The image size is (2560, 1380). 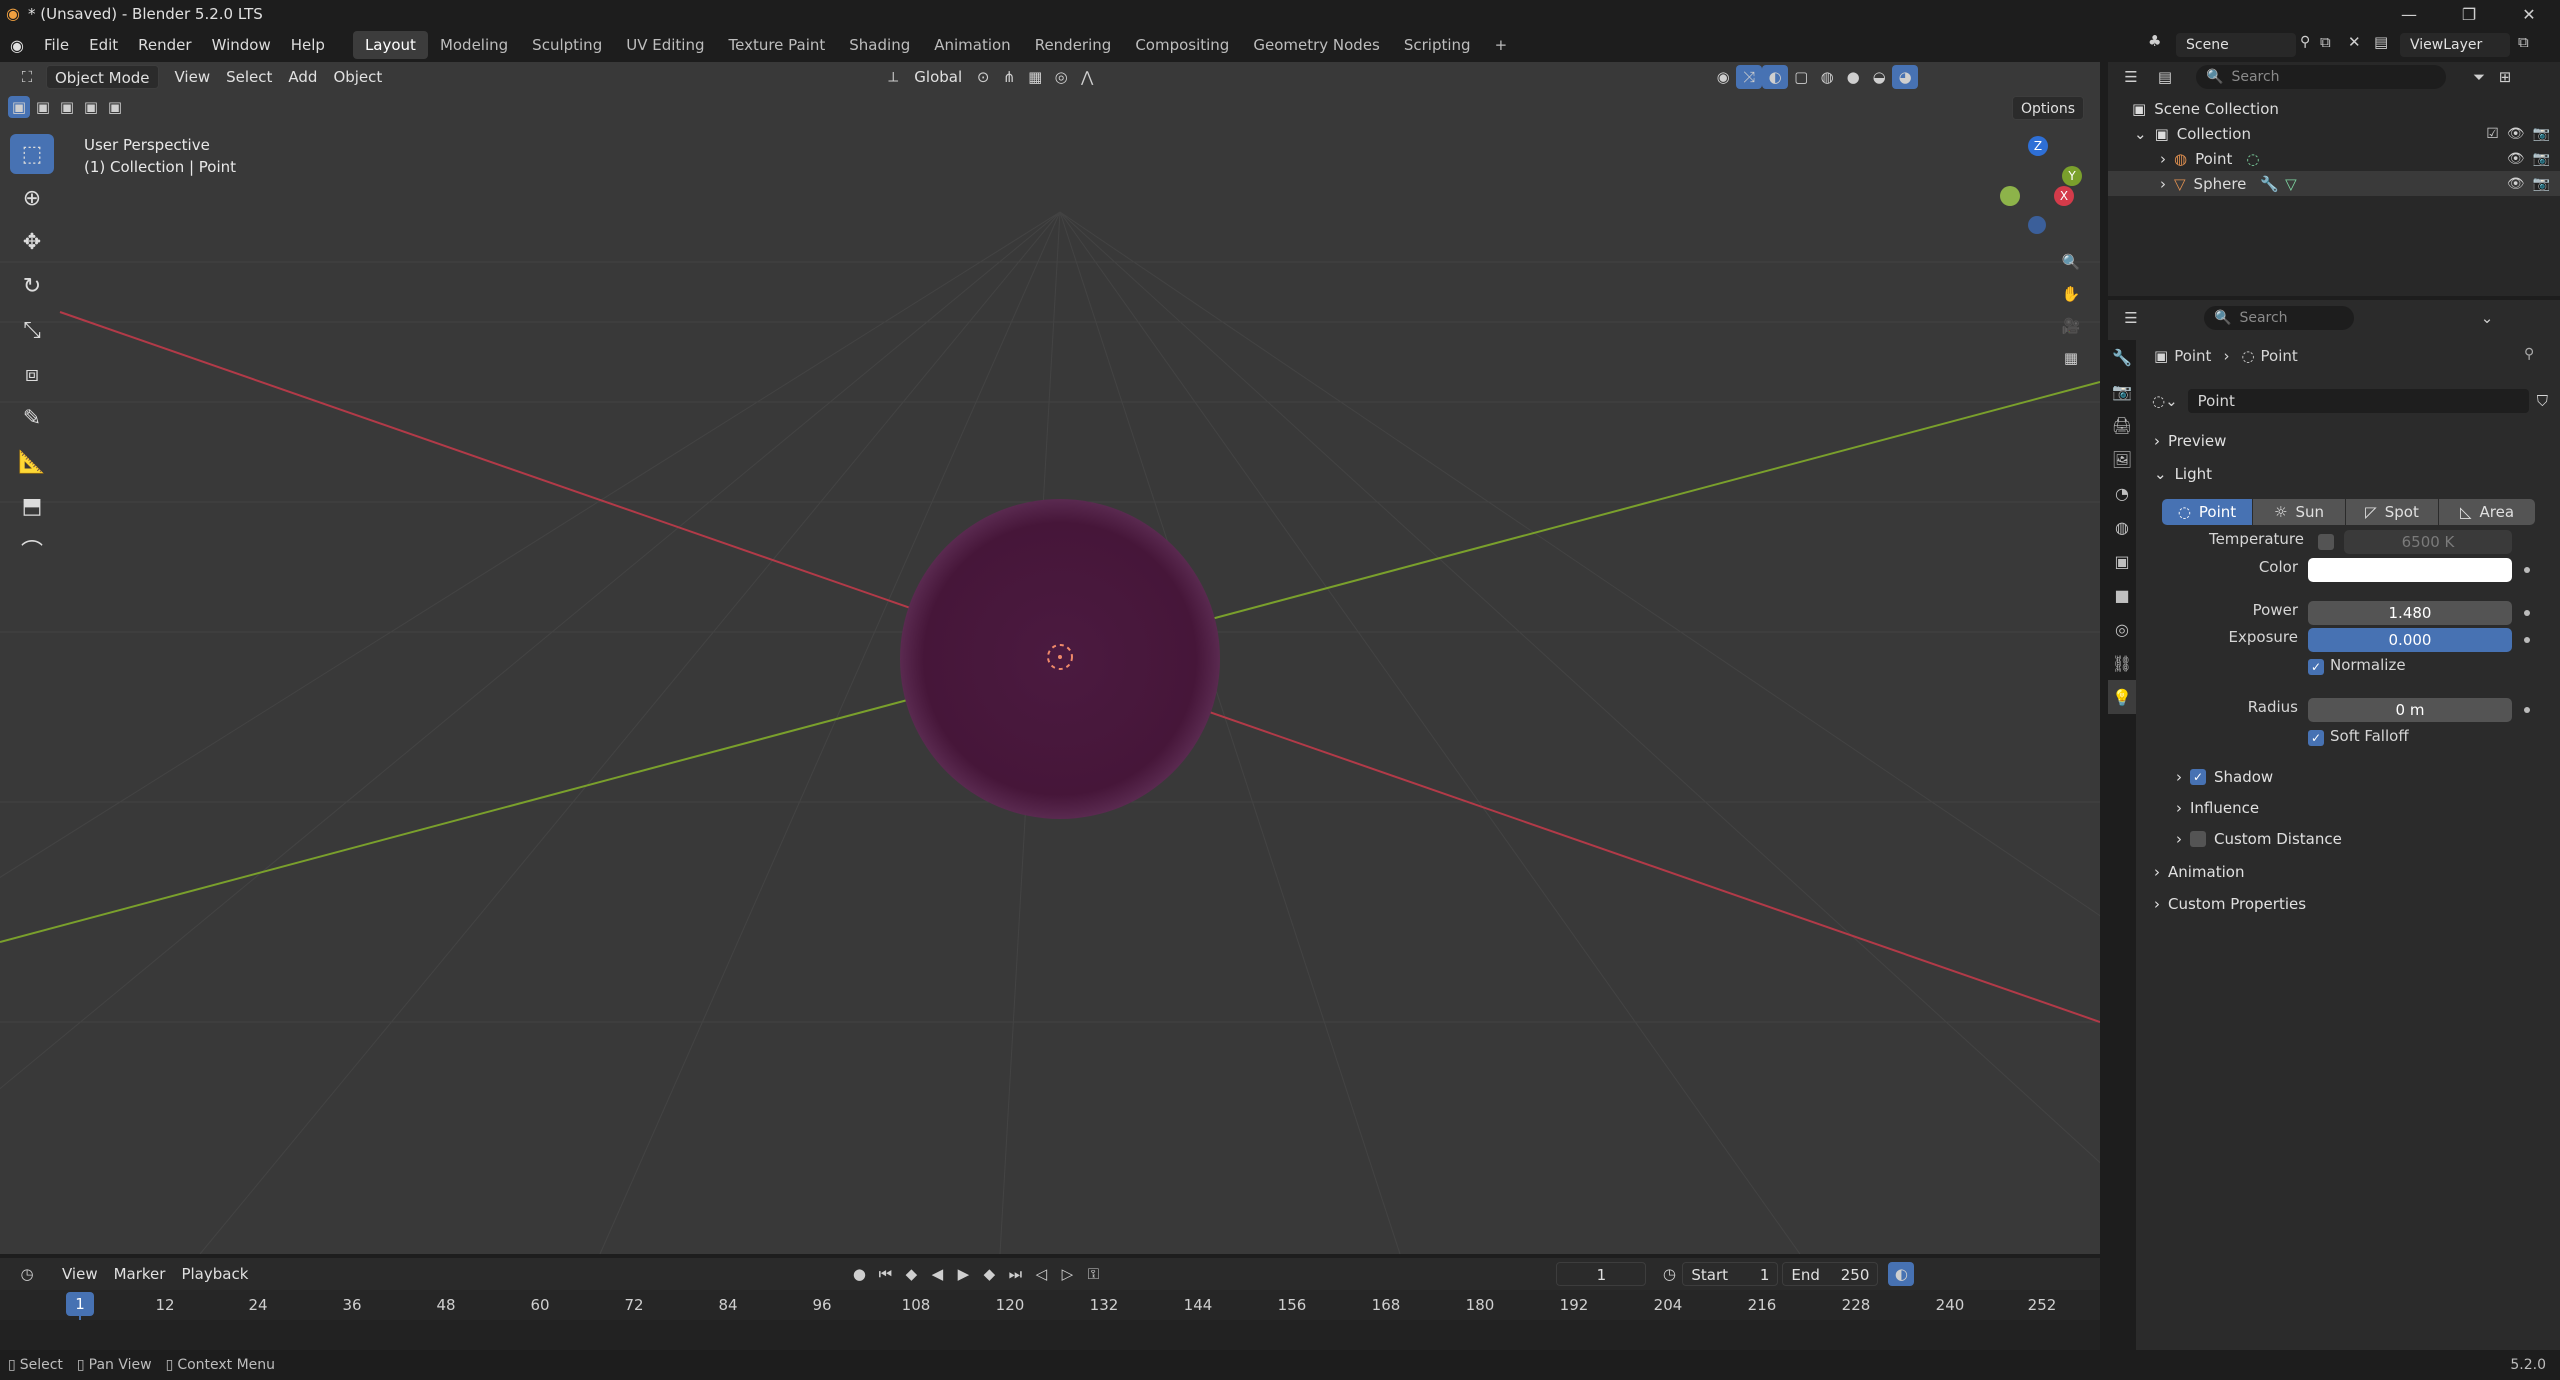 I want to click on pan-hand-icon: ✋, so click(x=2071, y=294).